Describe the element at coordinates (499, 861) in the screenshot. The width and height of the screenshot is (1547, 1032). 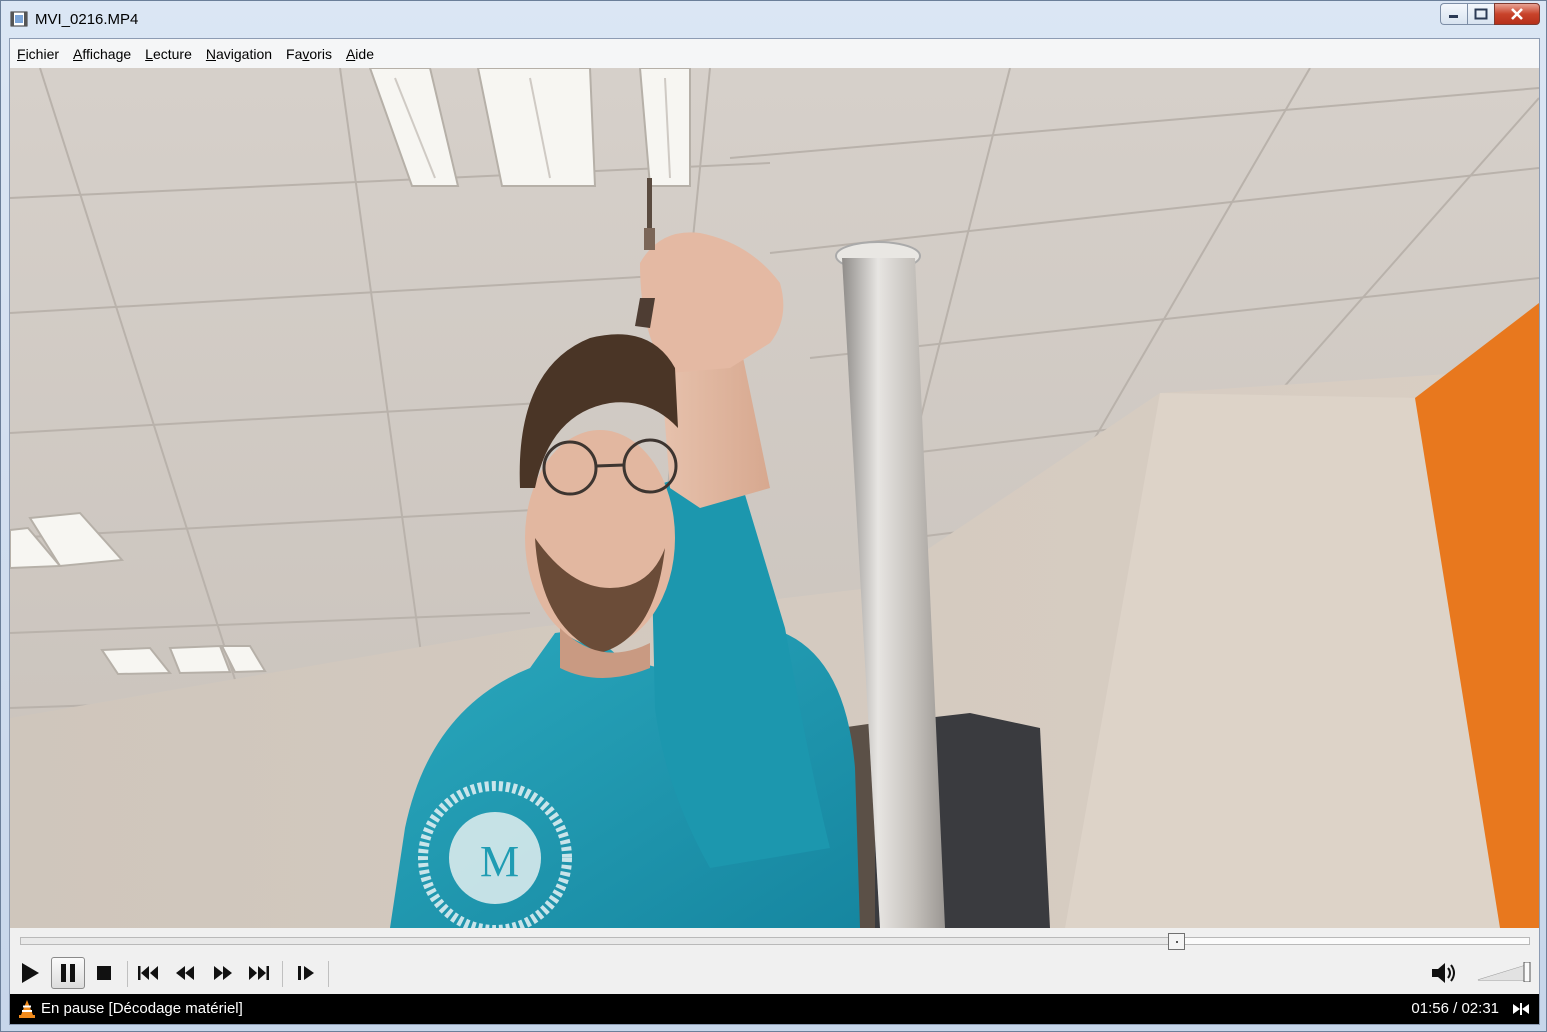
I see `svg-text: M` at that location.